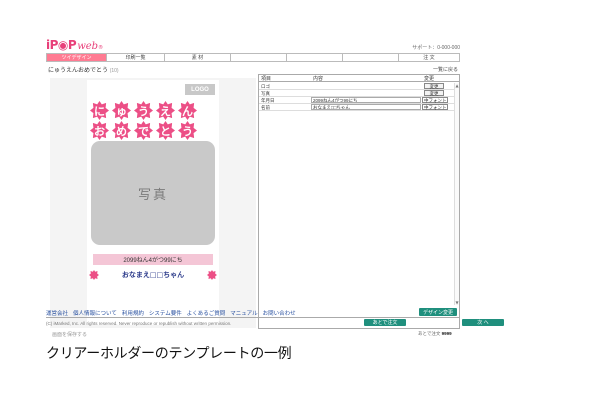 The width and height of the screenshot is (600, 400). Describe the element at coordinates (318, 79) in the screenshot. I see `header-content: 内容` at that location.